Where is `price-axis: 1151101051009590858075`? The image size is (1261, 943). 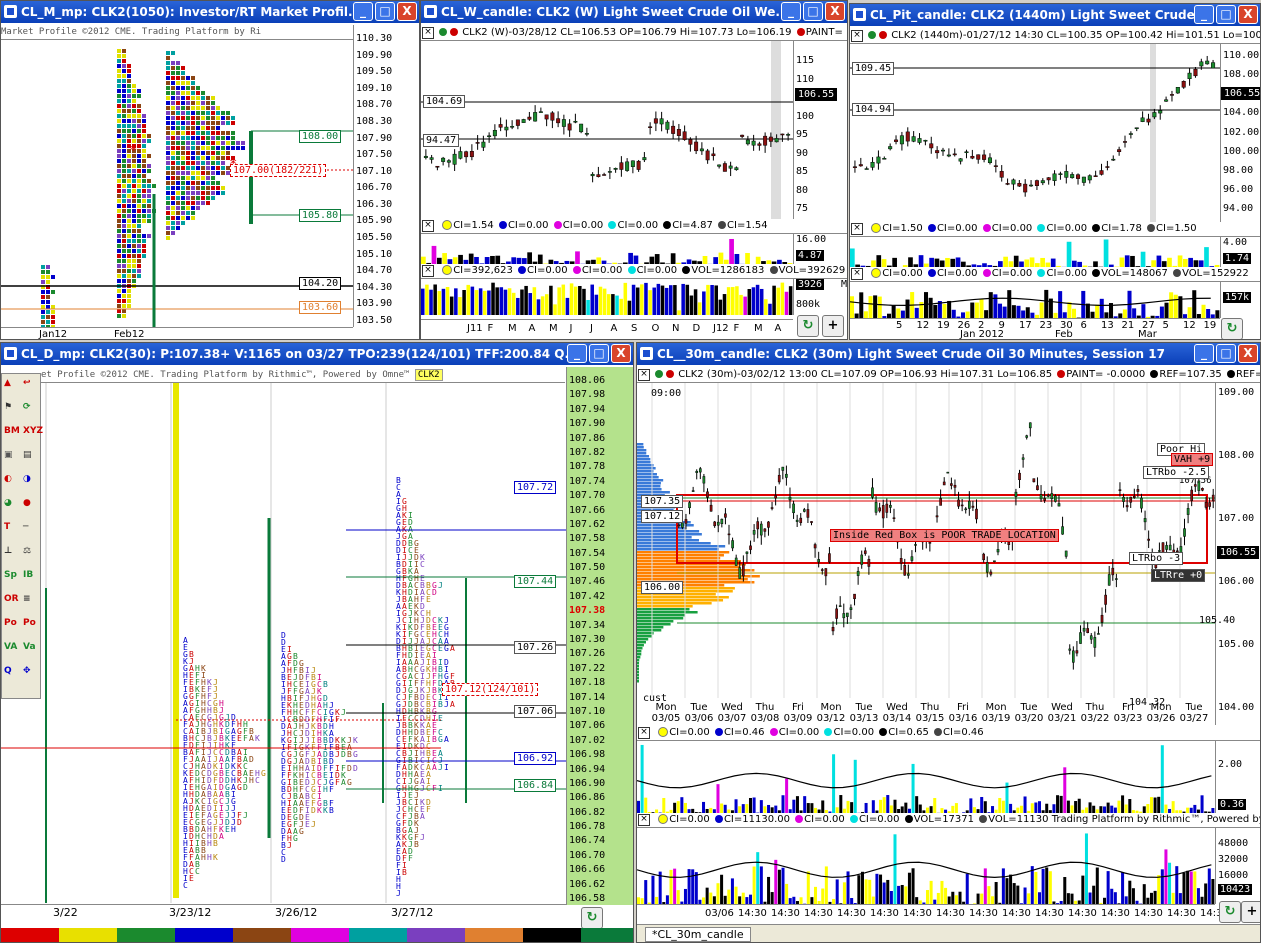 price-axis: 1151101051009590858075 is located at coordinates (820, 130).